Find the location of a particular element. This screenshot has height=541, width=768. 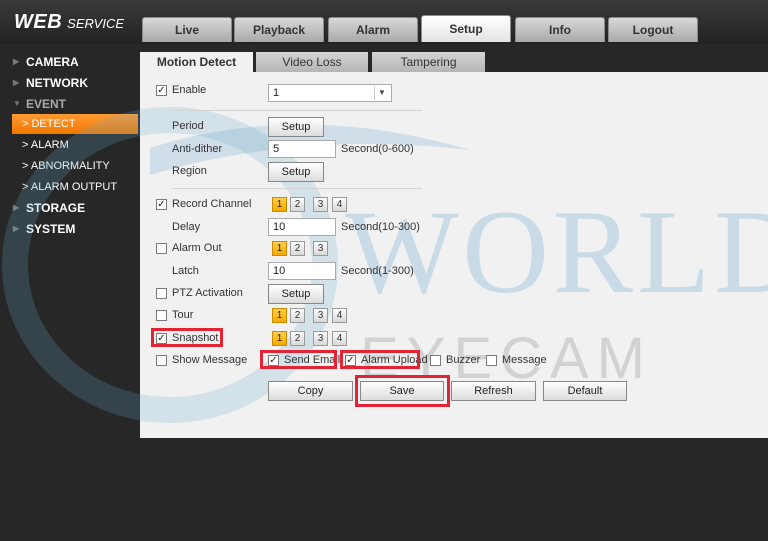

triangle-down-icon: ▼ is located at coordinates (17, 103).